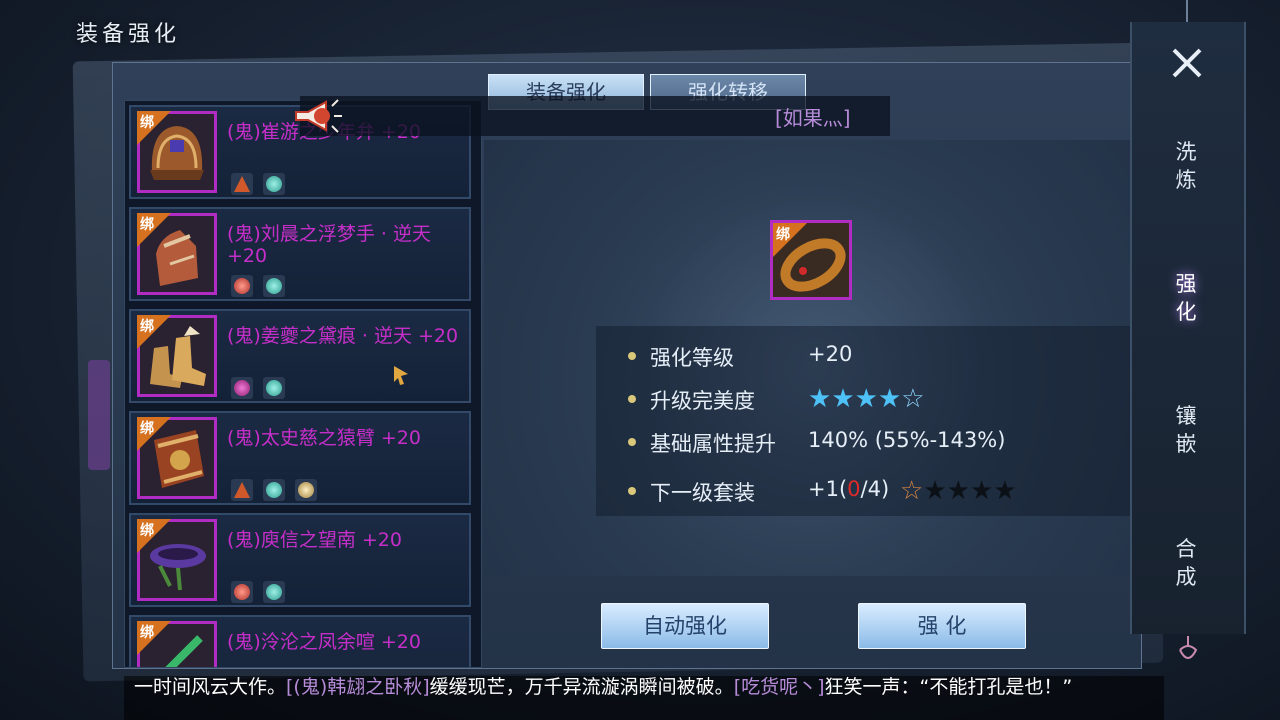 The width and height of the screenshot is (1280, 720). What do you see at coordinates (779, 687) in the screenshot?
I see `chat-player-link: [吃货呢丶]` at bounding box center [779, 687].